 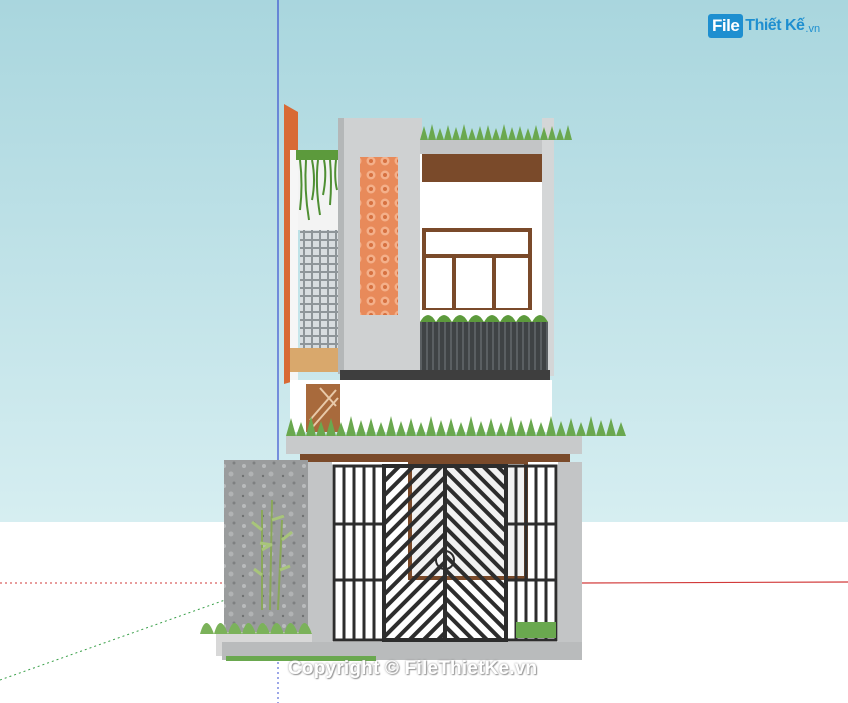 I want to click on fin-wall-white, so click(x=294, y=265).